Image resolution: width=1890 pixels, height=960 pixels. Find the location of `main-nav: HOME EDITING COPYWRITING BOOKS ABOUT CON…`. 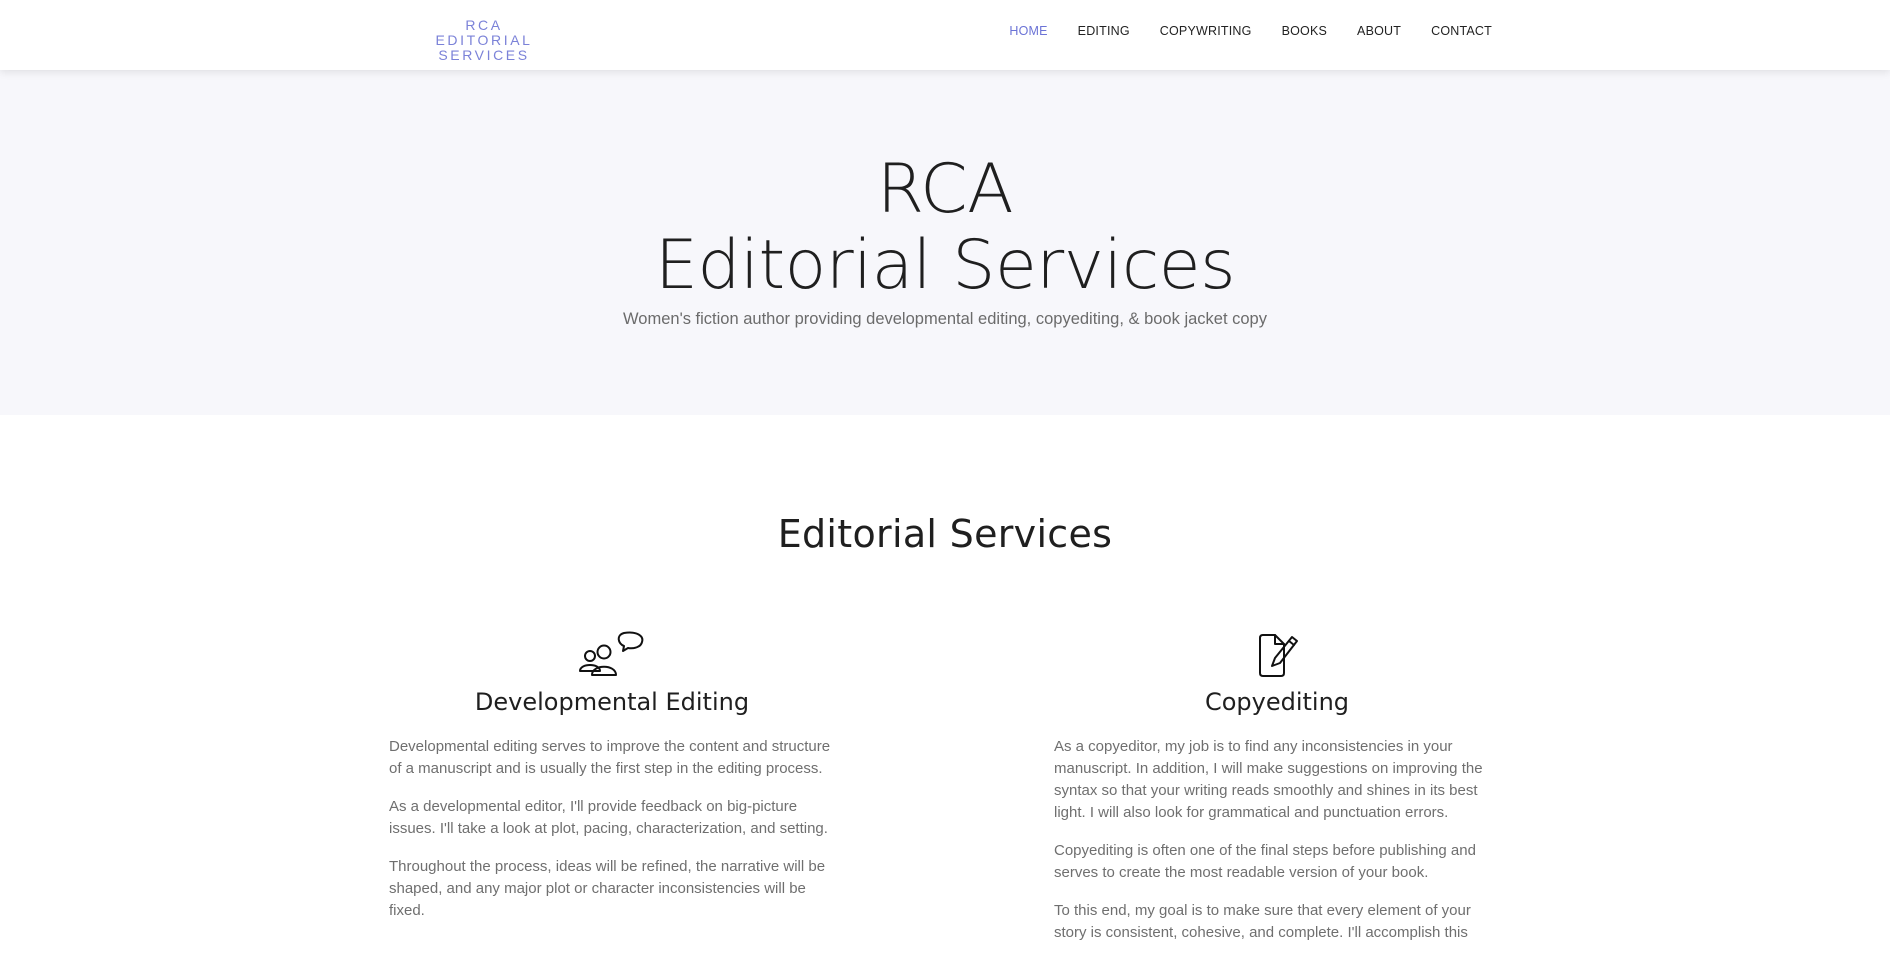

main-nav: HOME EDITING COPYWRITING BOOKS ABOUT CON… is located at coordinates (1235, 31).